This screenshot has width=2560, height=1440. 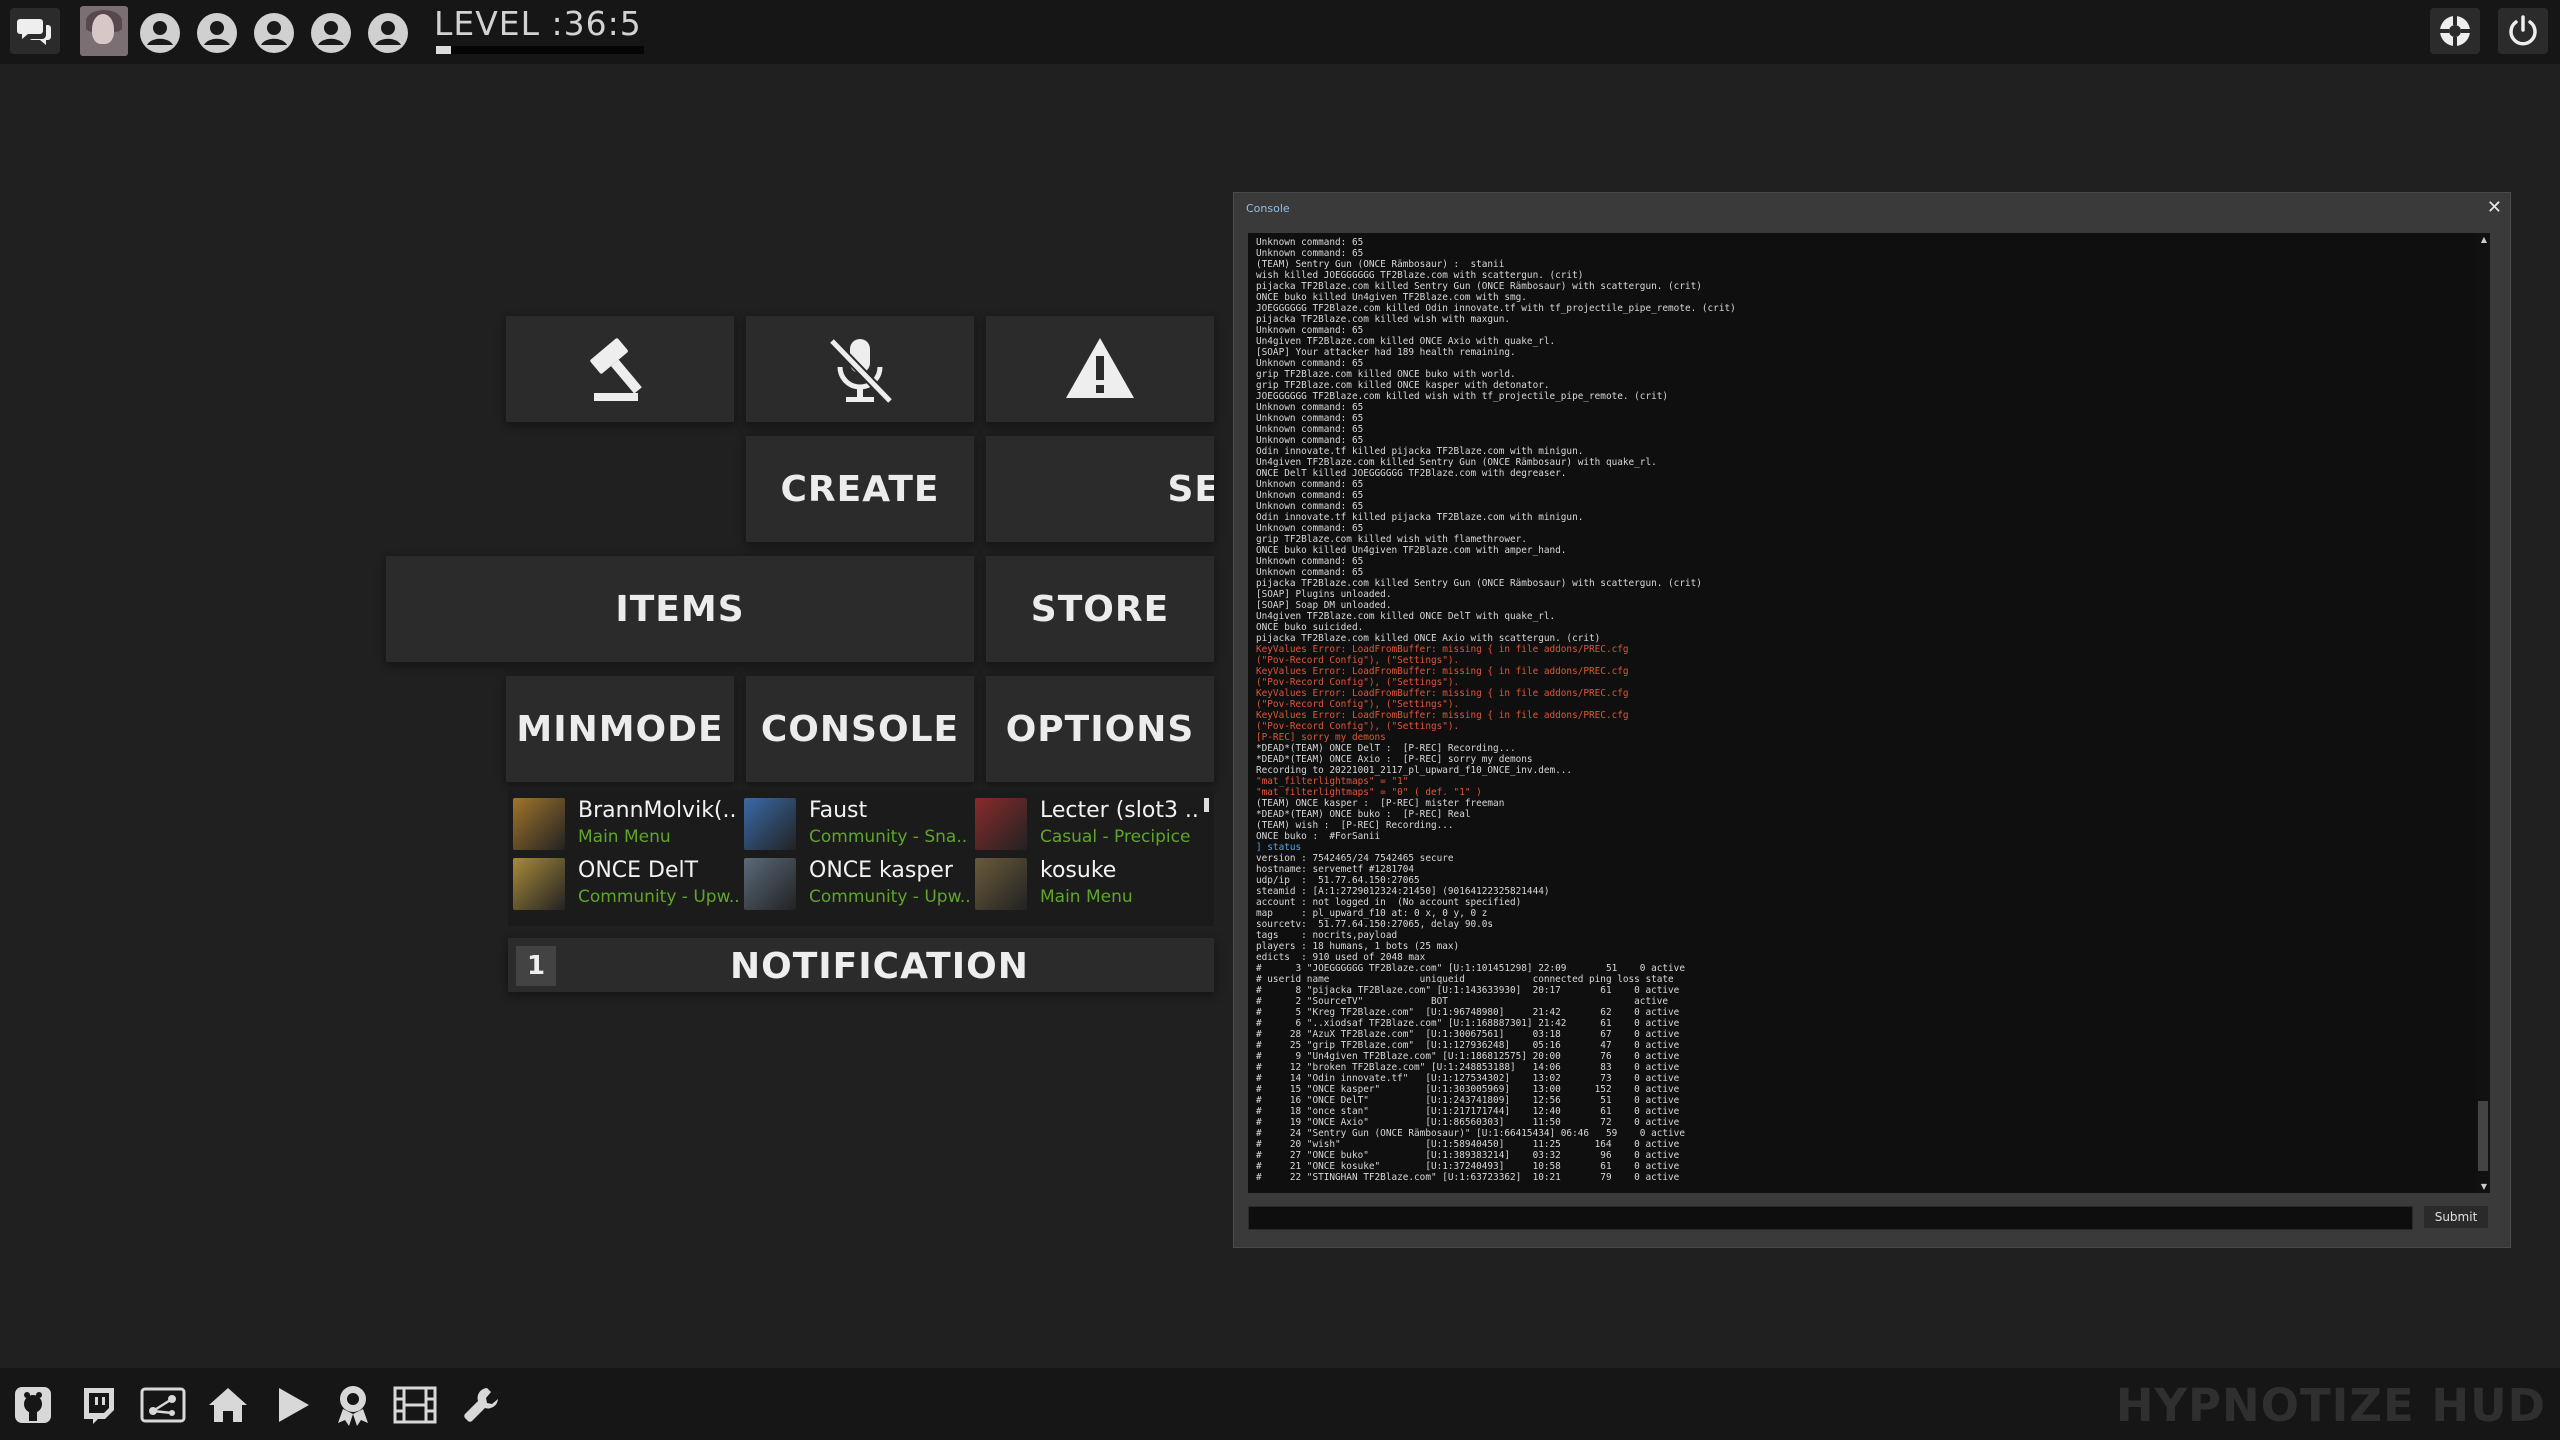 I want to click on console-line: [P-REC] sorry my demons, so click(x=1321, y=737).